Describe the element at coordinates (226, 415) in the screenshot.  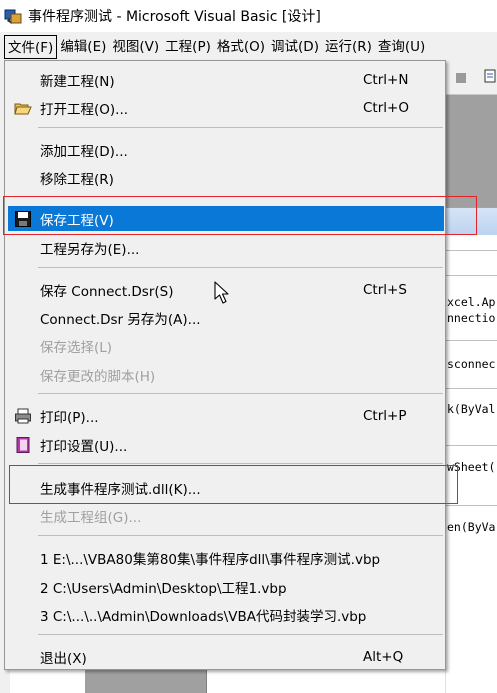
I see `menu-item-print: 打印(P)... Ctrl+P` at that location.